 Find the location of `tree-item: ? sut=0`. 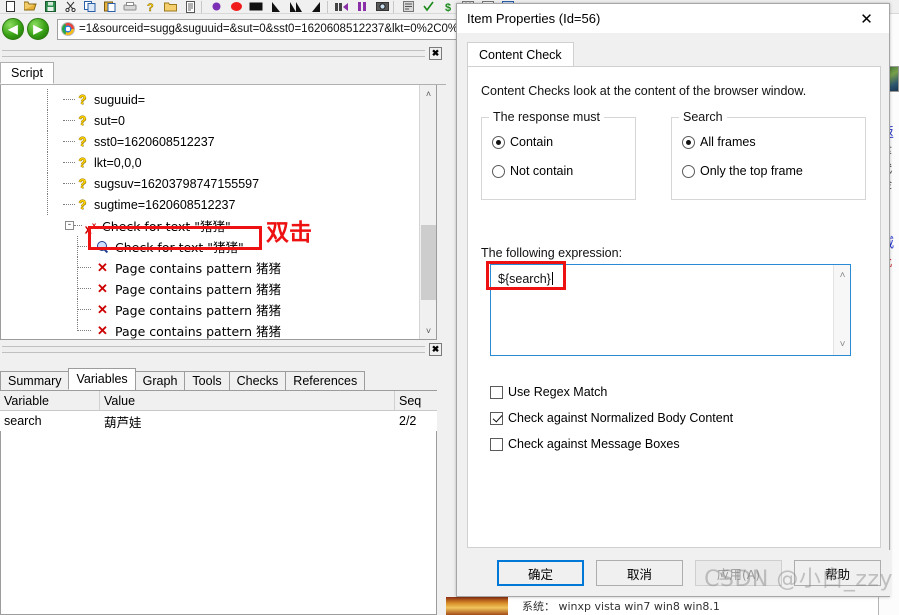

tree-item: ? sut=0 is located at coordinates (210, 120).